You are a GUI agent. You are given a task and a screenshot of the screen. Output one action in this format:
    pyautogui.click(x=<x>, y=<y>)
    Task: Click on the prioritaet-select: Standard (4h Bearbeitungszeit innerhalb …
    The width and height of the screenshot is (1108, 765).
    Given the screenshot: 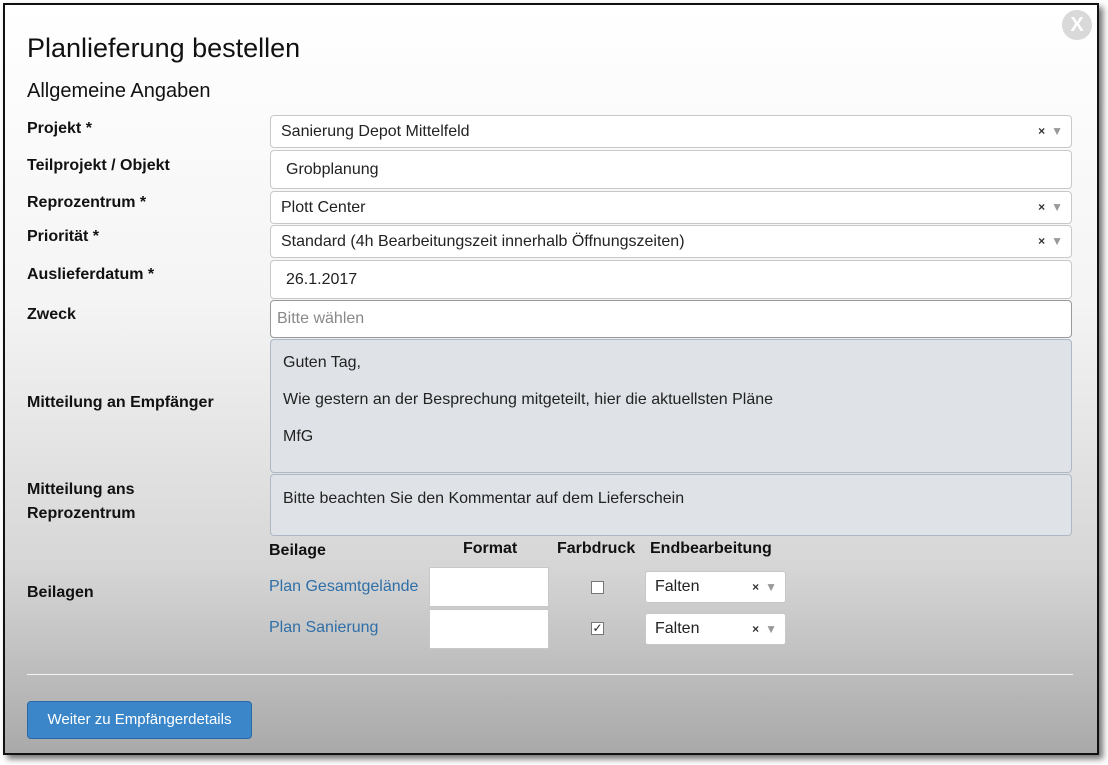 What is the action you would take?
    pyautogui.click(x=671, y=241)
    